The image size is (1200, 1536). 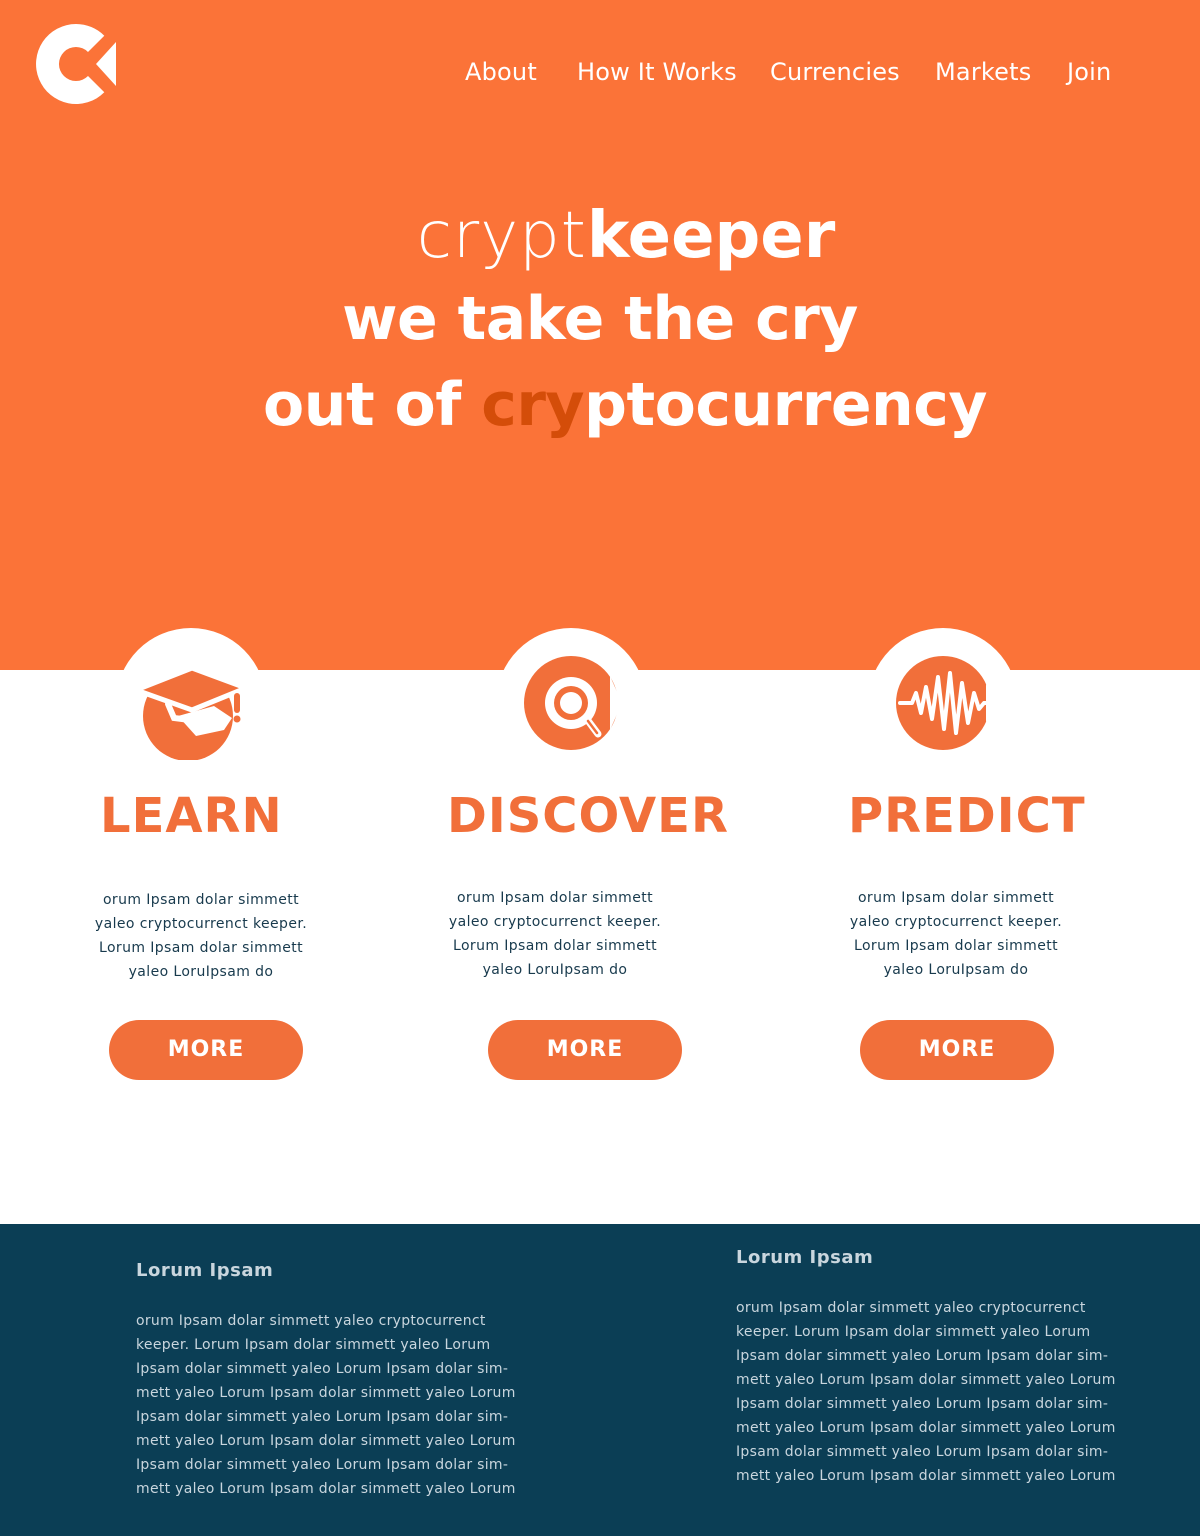 I want to click on discover-description-line: Lorum Ipsam dolar simmett, so click(x=555, y=946).